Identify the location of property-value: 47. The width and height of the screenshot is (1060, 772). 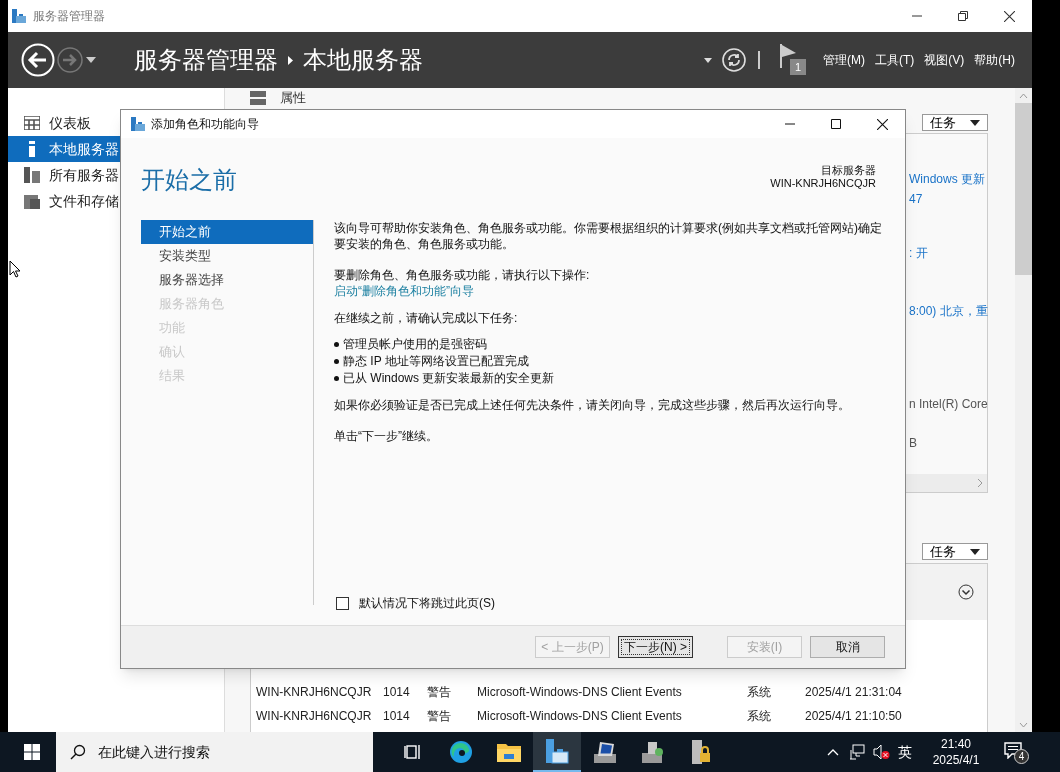
(916, 199).